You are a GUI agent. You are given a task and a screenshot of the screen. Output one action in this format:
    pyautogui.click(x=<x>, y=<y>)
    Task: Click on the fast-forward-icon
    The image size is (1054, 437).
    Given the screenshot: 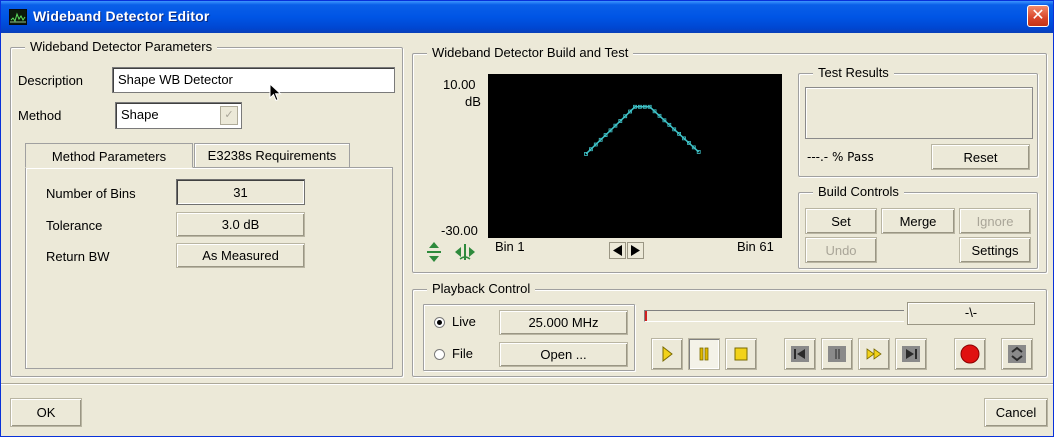 What is the action you would take?
    pyautogui.click(x=874, y=354)
    